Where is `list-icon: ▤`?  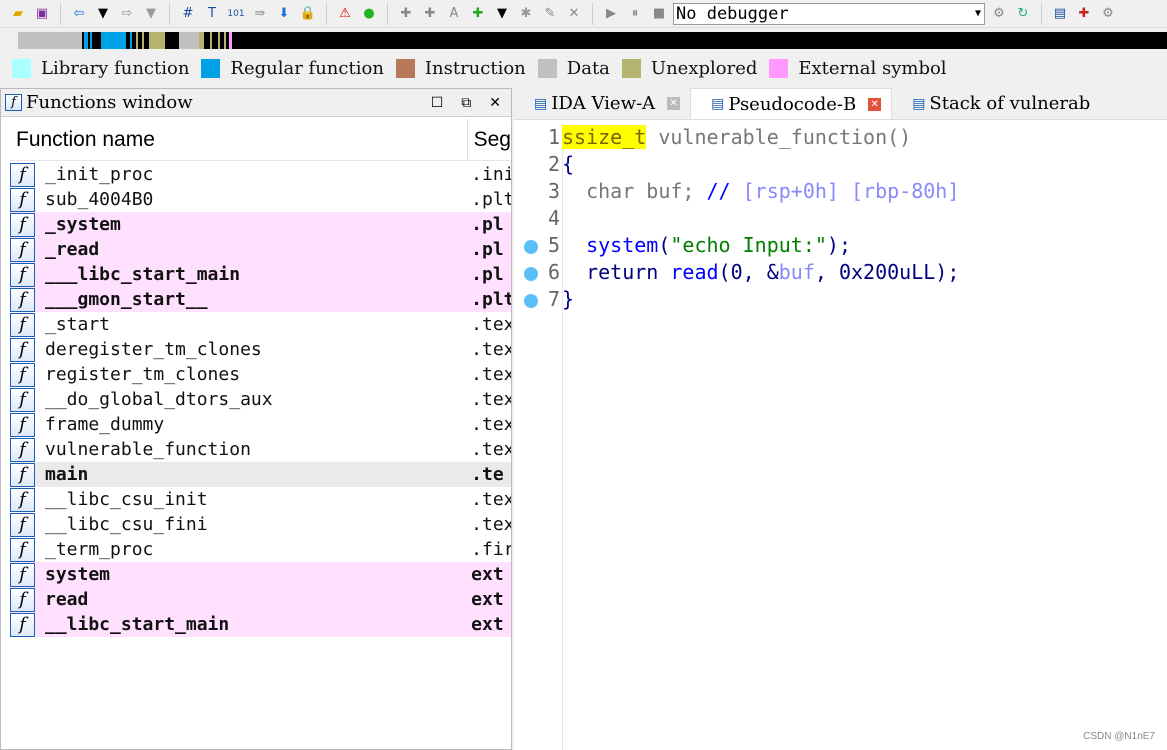
list-icon: ▤ is located at coordinates (1060, 14).